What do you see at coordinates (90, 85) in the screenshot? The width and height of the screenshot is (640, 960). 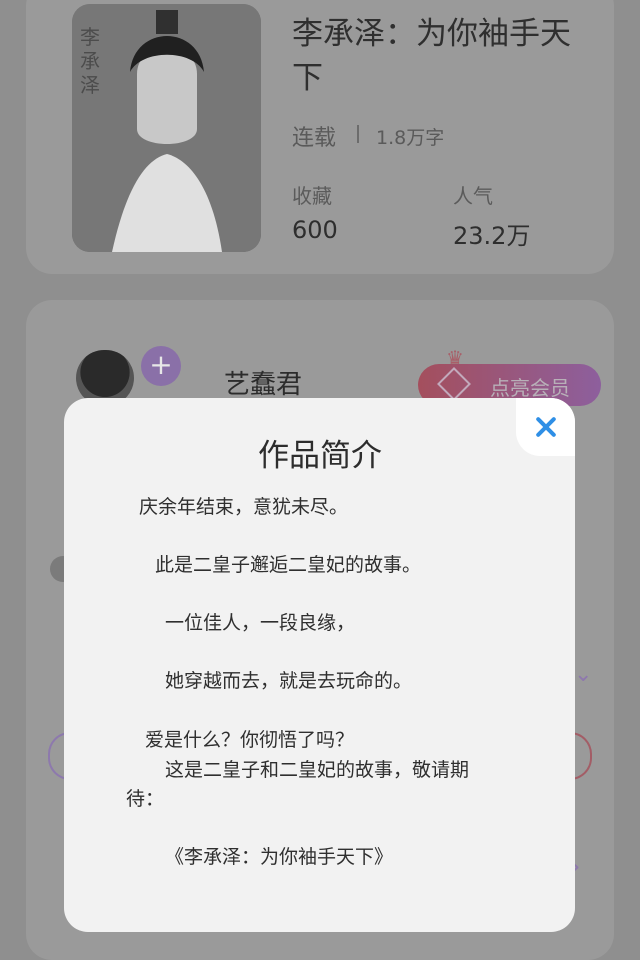 I see `svg-text: 泽` at bounding box center [90, 85].